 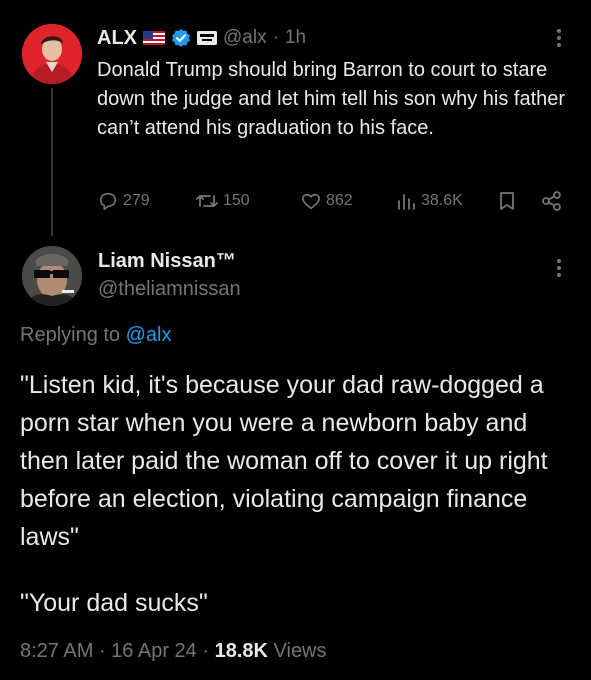 I want to click on verified-badge-icon, so click(x=181, y=38).